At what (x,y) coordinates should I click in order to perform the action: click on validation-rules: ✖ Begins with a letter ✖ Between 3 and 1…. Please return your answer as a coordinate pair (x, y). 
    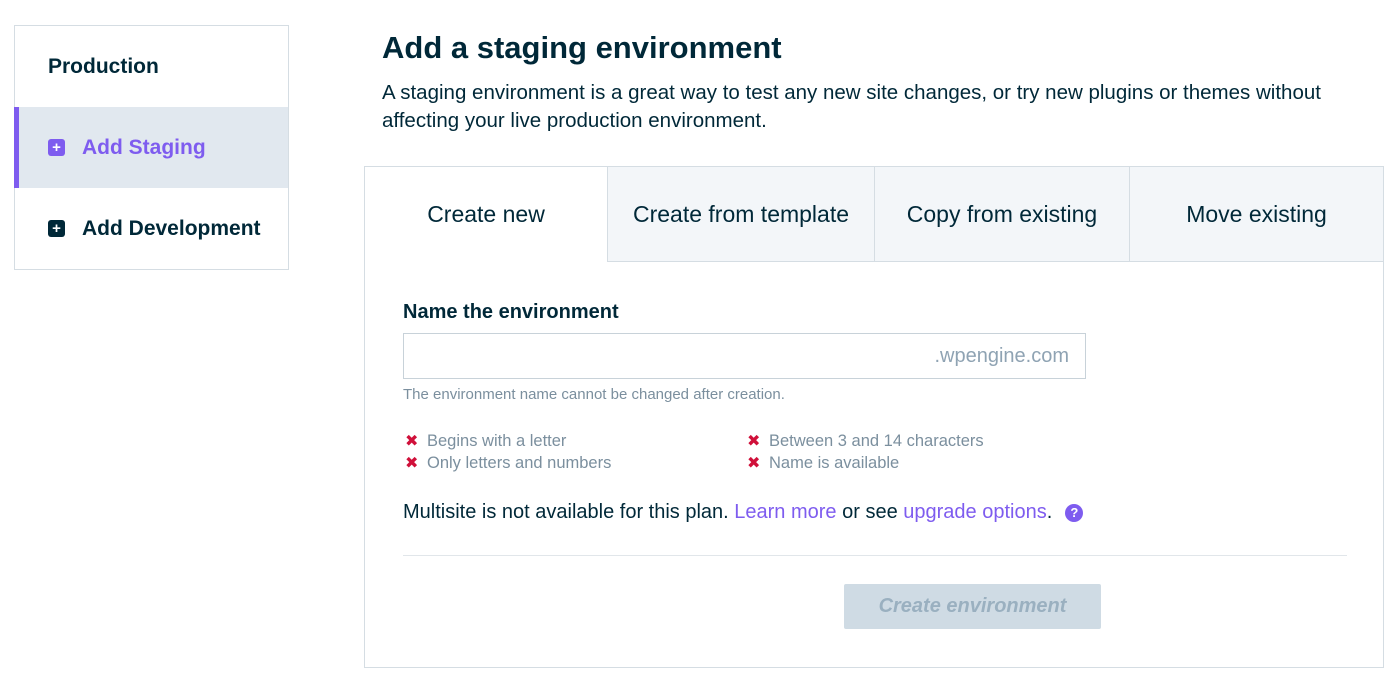
    Looking at the image, I should click on (725, 452).